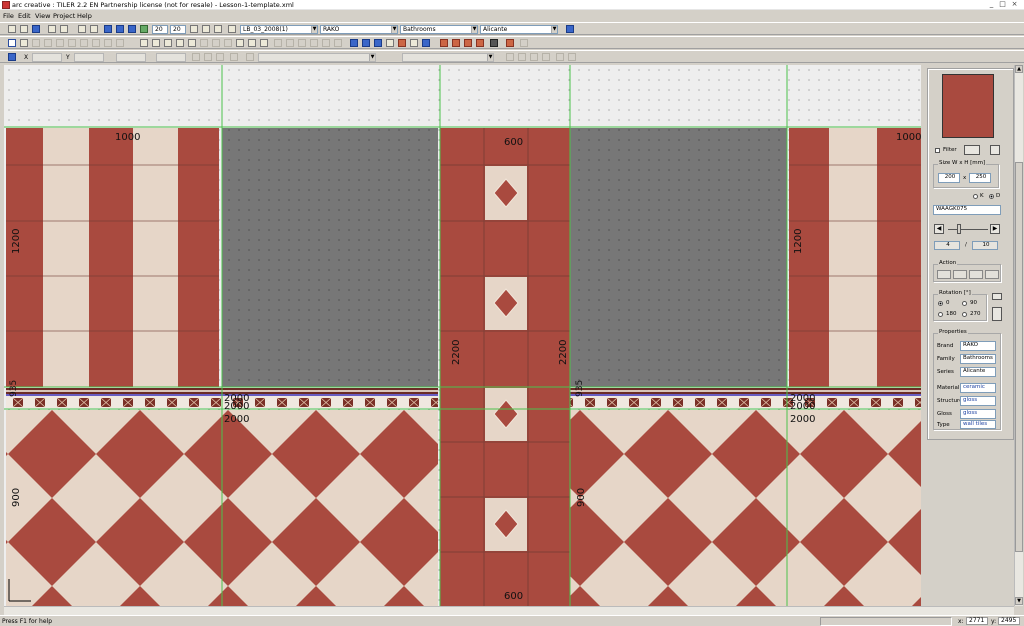 The image size is (1024, 626). Describe the element at coordinates (64, 16) in the screenshot. I see `menu-project: Project` at that location.